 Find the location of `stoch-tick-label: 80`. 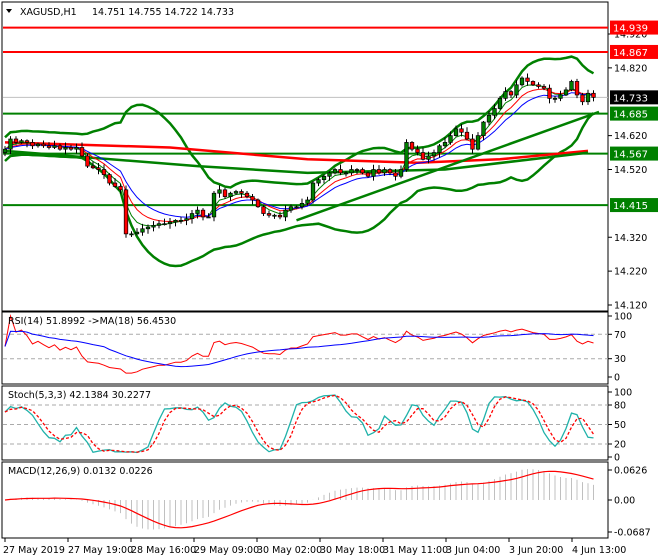

stoch-tick-label: 80 is located at coordinates (620, 406).